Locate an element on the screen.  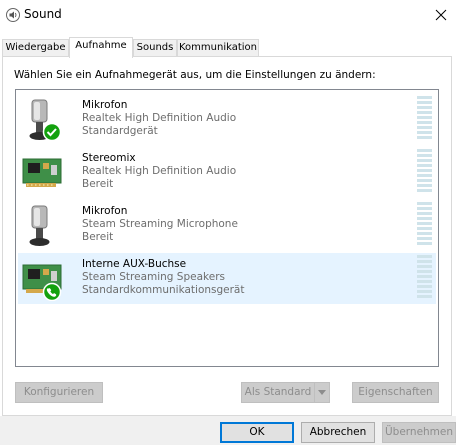
close-button is located at coordinates (441, 15).